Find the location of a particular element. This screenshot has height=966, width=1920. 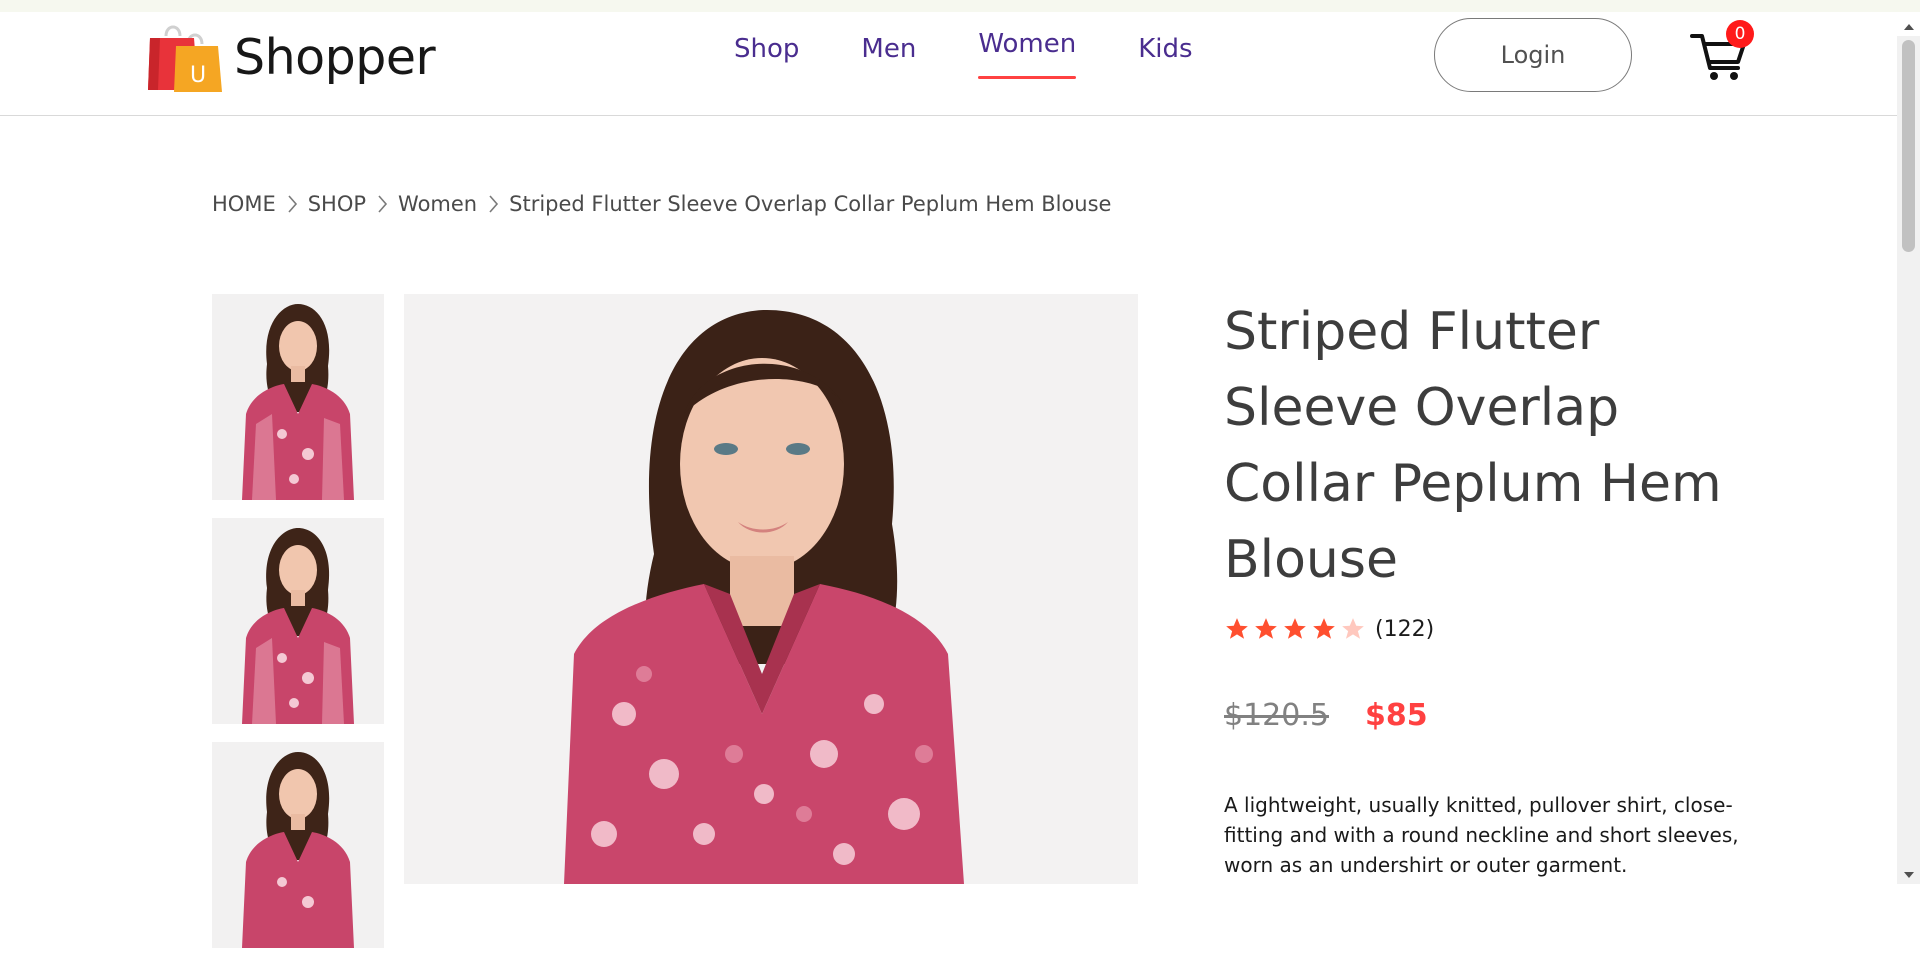

browser-top-strip is located at coordinates (960, 6).